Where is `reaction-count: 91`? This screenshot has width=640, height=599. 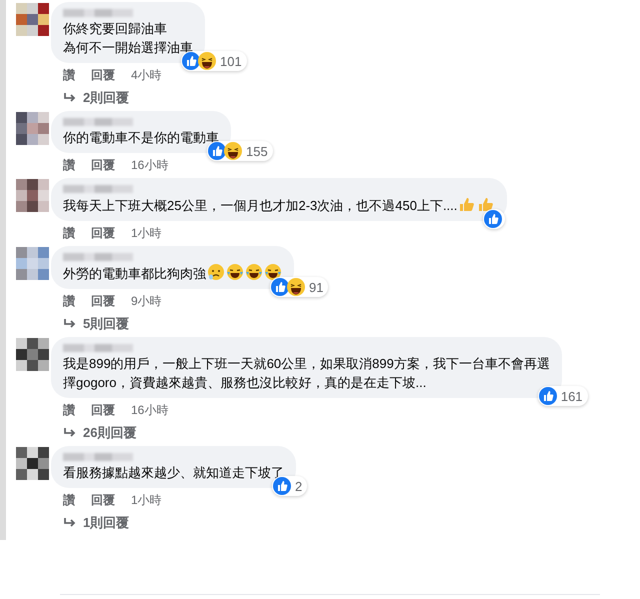 reaction-count: 91 is located at coordinates (316, 287).